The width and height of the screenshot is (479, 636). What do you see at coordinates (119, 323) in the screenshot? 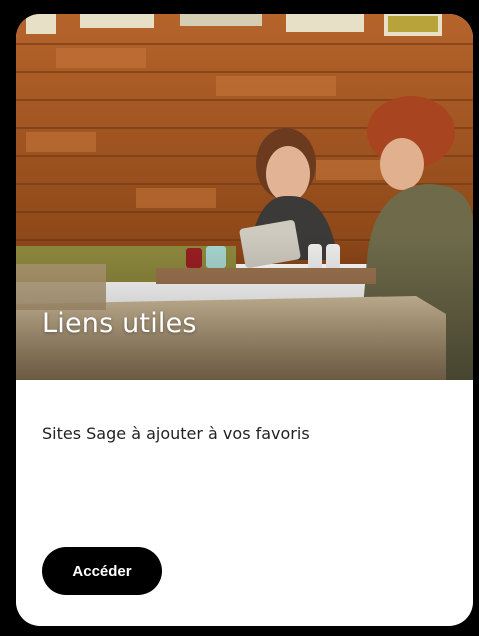
I see `card-title: Liens utiles` at bounding box center [119, 323].